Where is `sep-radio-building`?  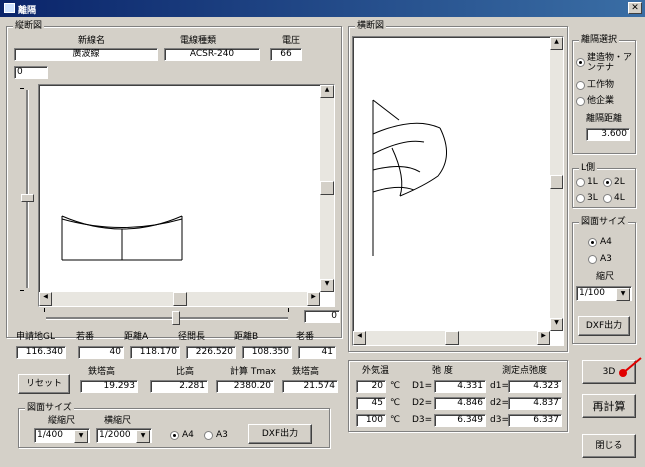
sep-radio-building is located at coordinates (580, 62).